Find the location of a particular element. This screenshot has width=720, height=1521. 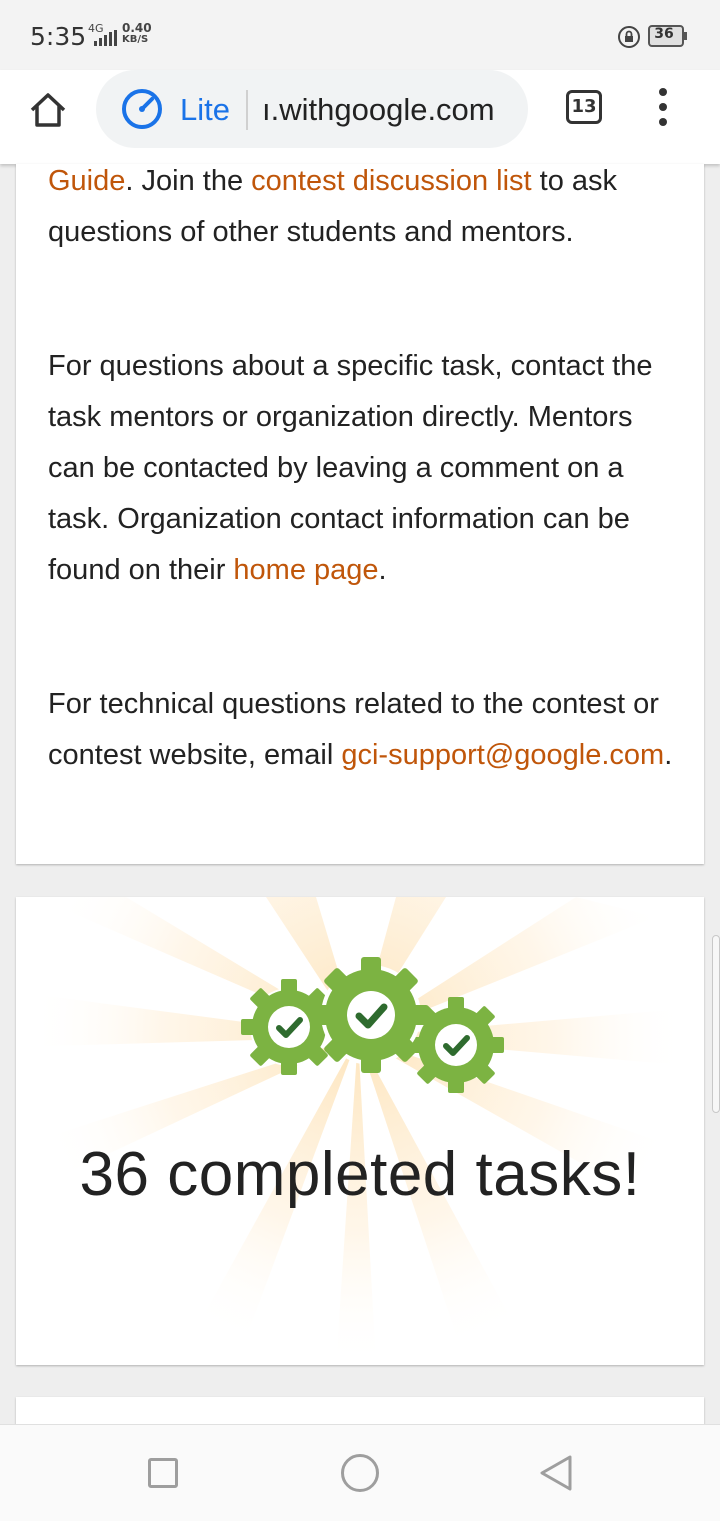

browser-toolbar: Lite ı.withgoogle.com 13 is located at coordinates (360, 117).